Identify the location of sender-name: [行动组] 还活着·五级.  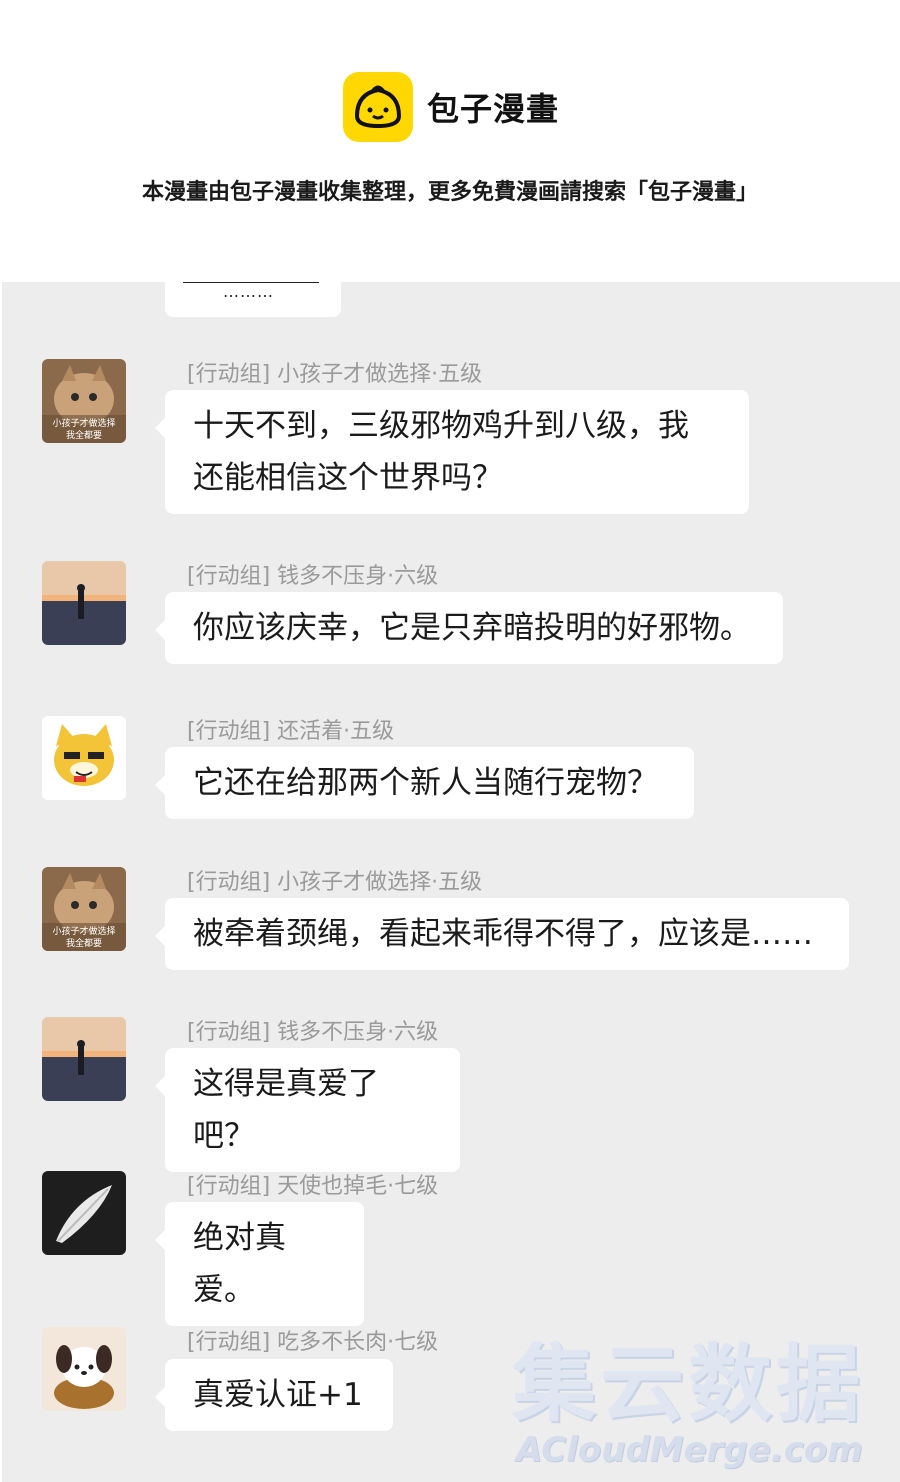
(291, 731).